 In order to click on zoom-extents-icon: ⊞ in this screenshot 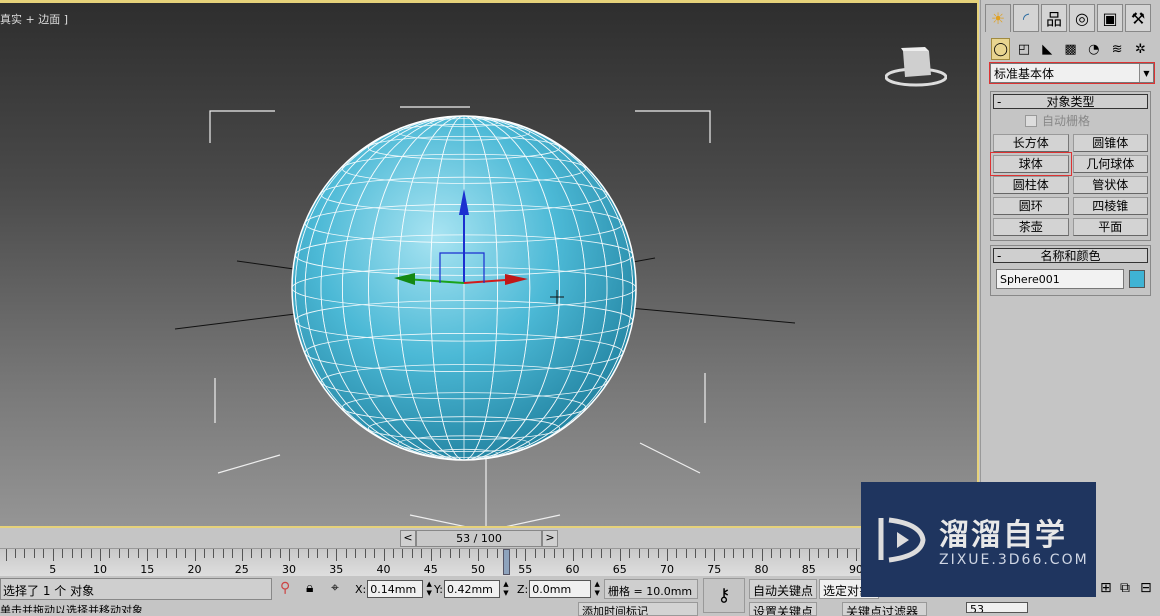, I will do `click(1106, 588)`.